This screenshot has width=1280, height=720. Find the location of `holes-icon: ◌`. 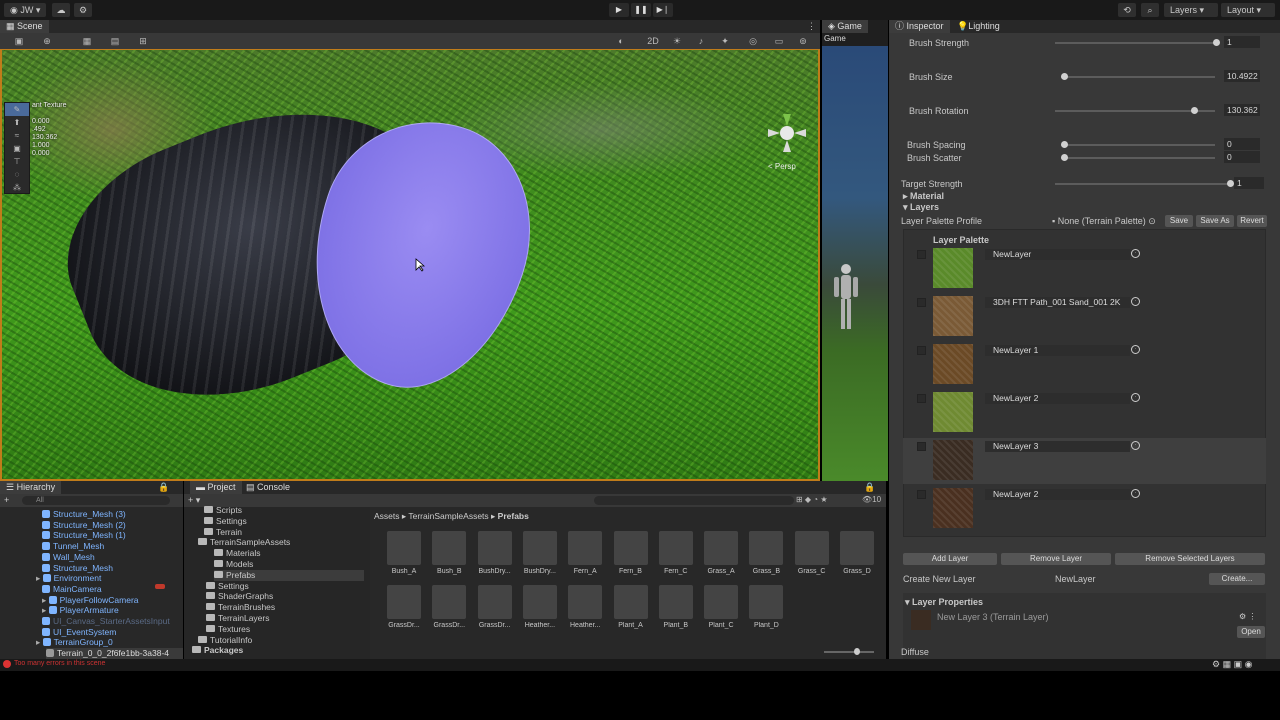

holes-icon: ◌ is located at coordinates (17, 174).